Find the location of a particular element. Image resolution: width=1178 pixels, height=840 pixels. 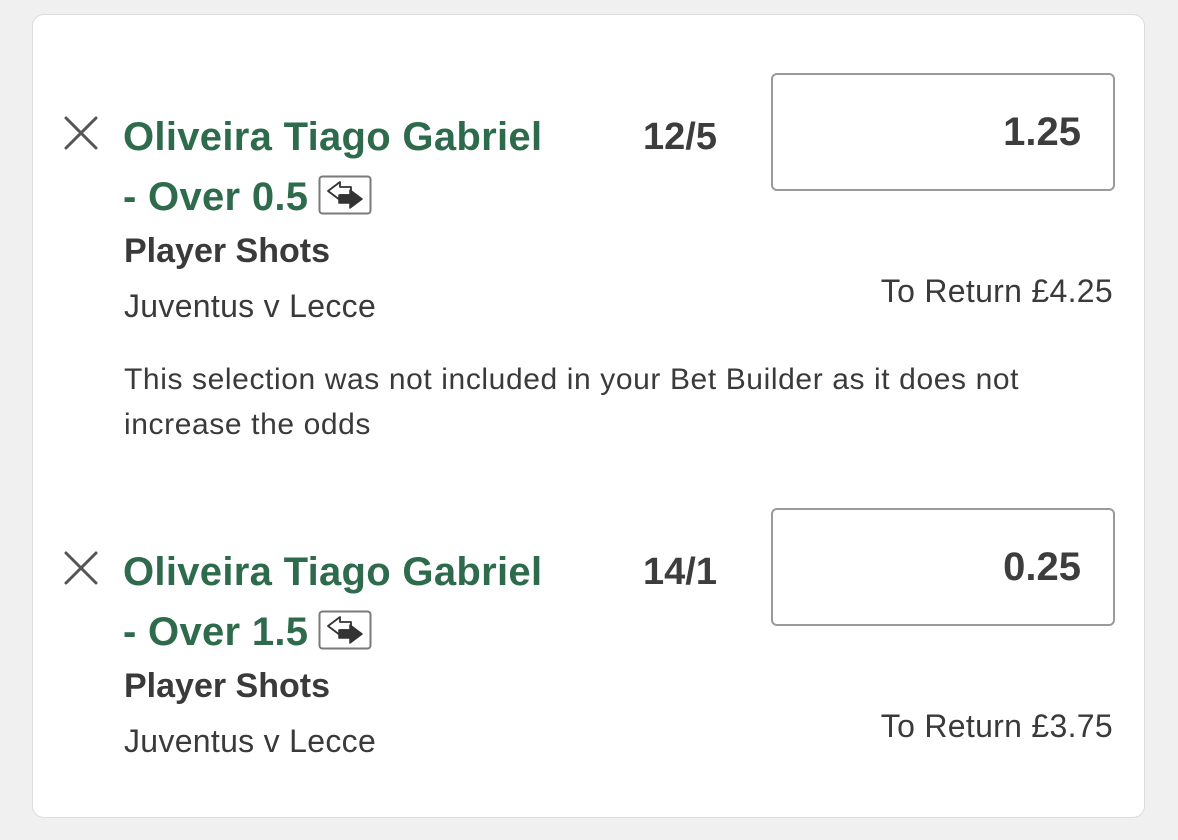

selection-odds: 12/5 is located at coordinates (680, 137).